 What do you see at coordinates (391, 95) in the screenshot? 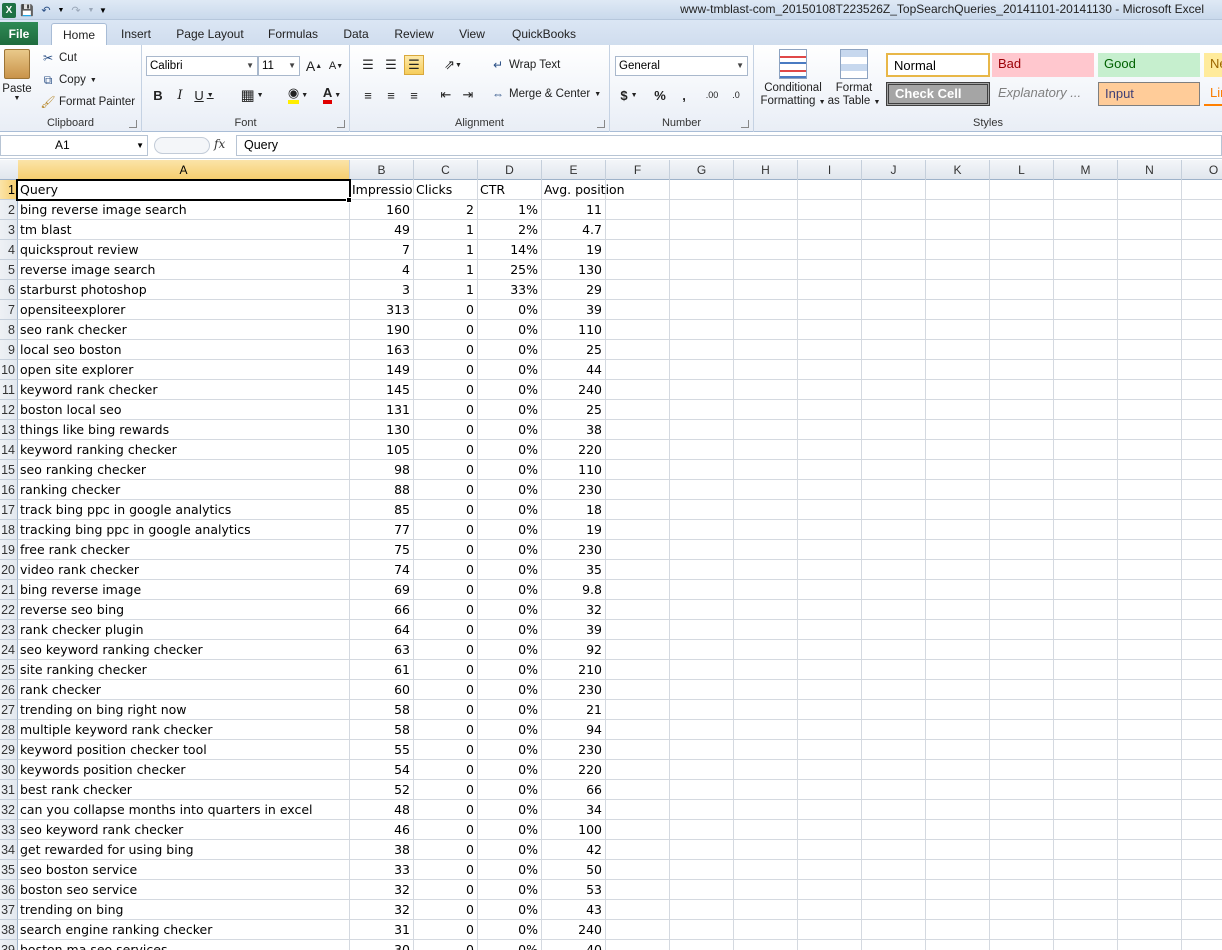
I see `align-center-icon: ≡` at bounding box center [391, 95].